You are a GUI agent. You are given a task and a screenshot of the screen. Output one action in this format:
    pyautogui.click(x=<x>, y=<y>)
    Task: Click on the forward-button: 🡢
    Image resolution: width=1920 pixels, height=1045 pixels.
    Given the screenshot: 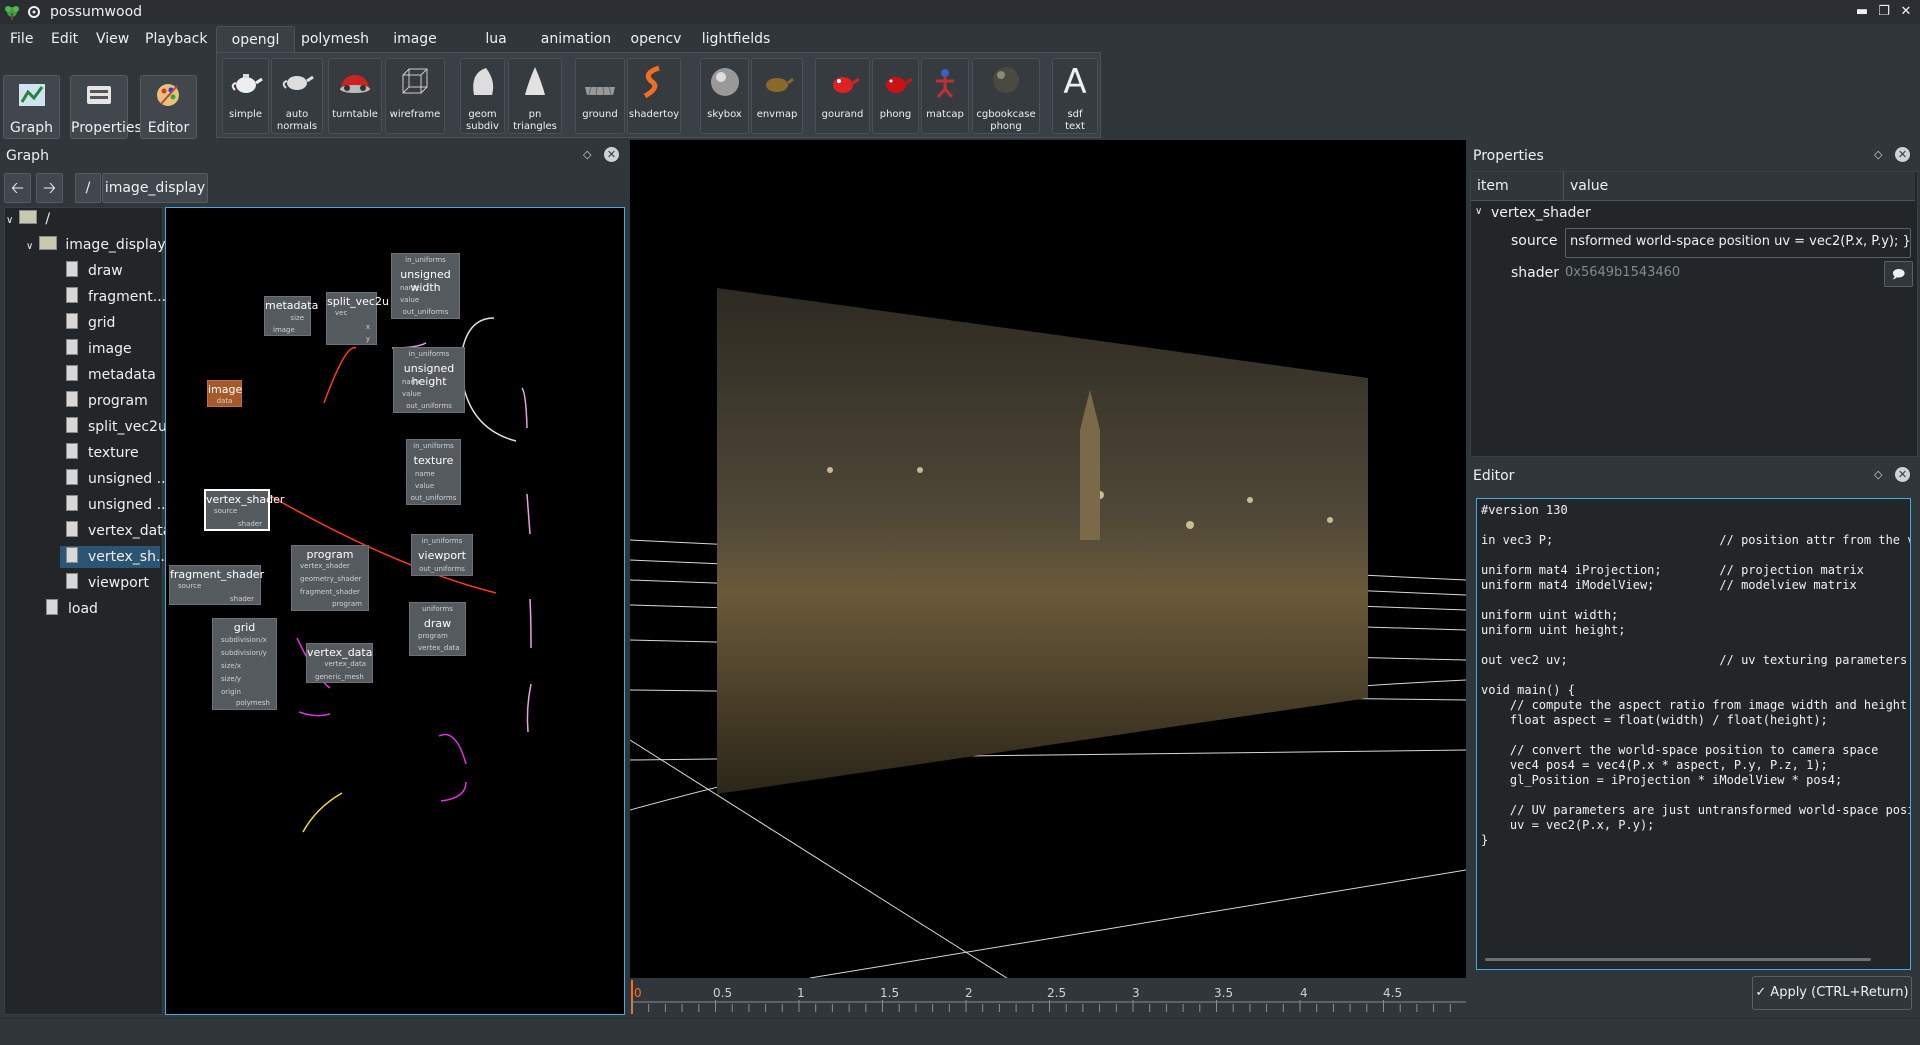 What is the action you would take?
    pyautogui.click(x=49, y=188)
    